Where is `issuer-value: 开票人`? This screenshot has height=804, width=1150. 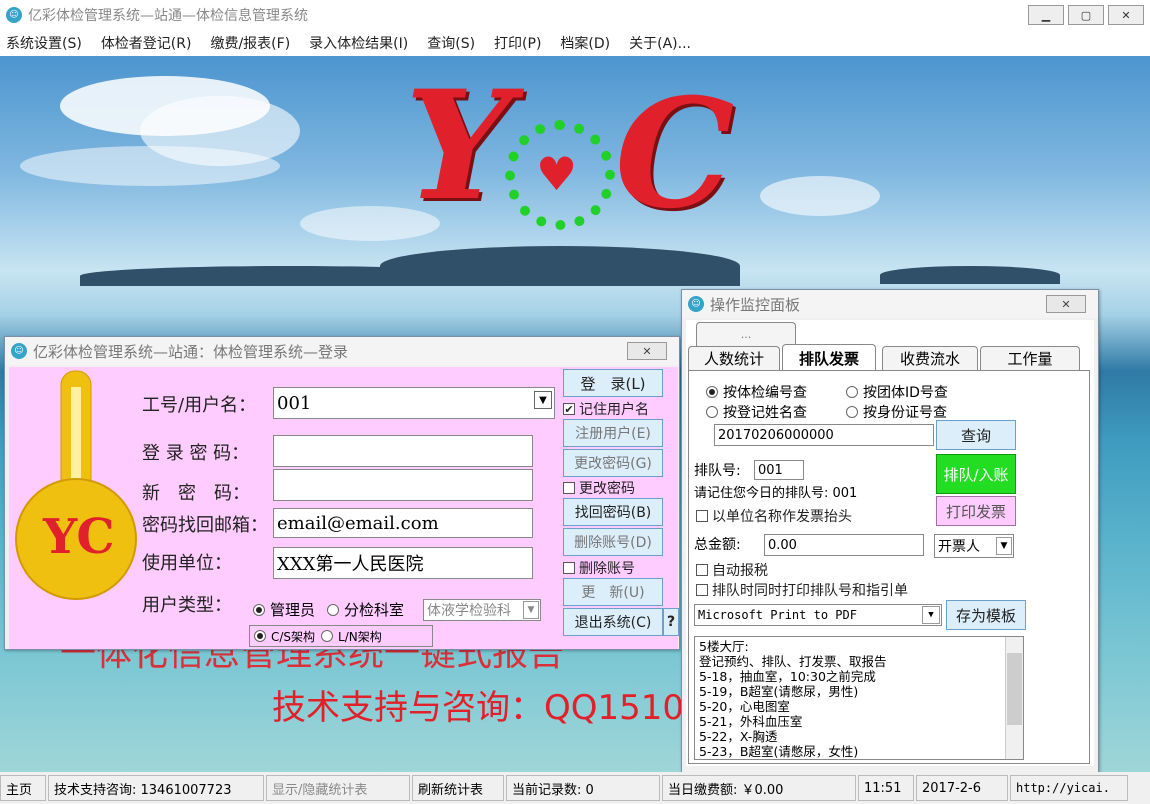 issuer-value: 开票人 is located at coordinates (959, 547).